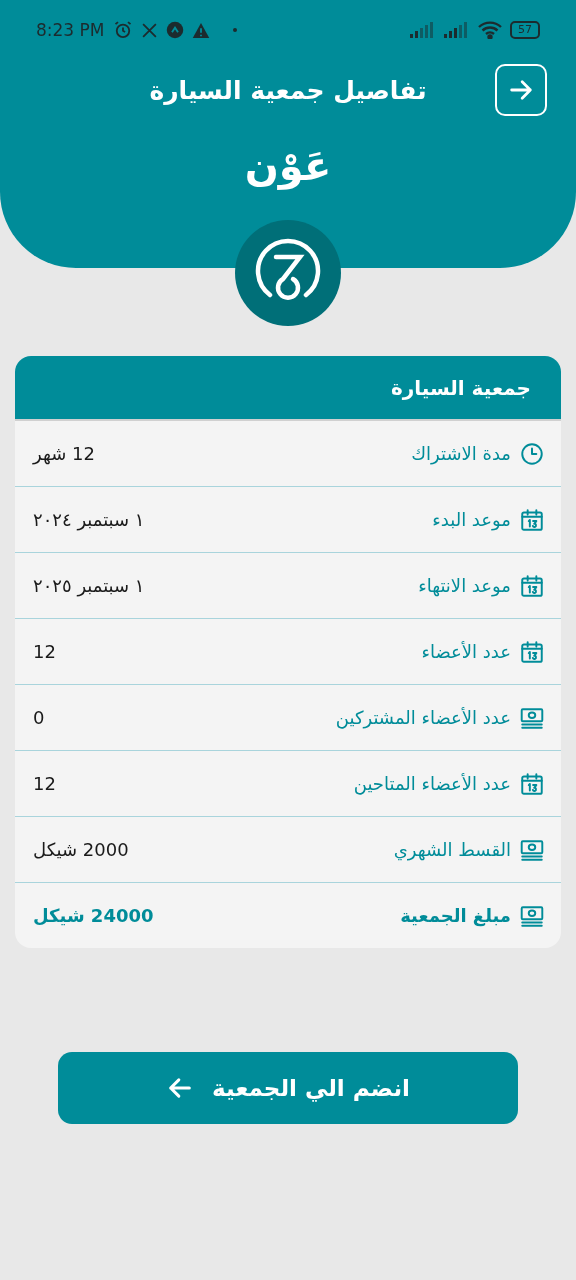  I want to click on detail-label: عدد الأعضاء المشتركين, so click(423, 717).